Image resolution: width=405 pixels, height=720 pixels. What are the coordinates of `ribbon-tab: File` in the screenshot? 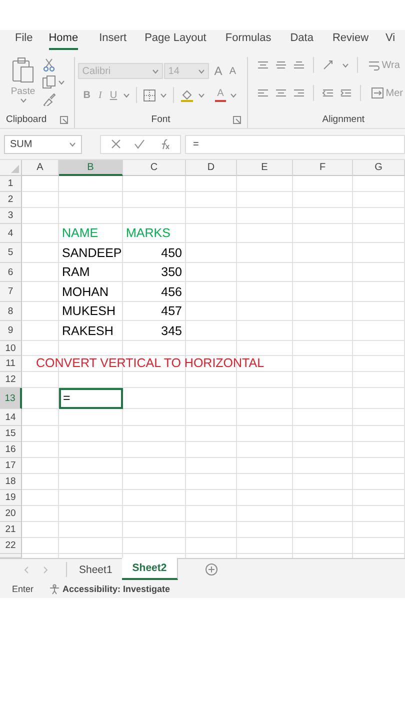 It's located at (24, 40).